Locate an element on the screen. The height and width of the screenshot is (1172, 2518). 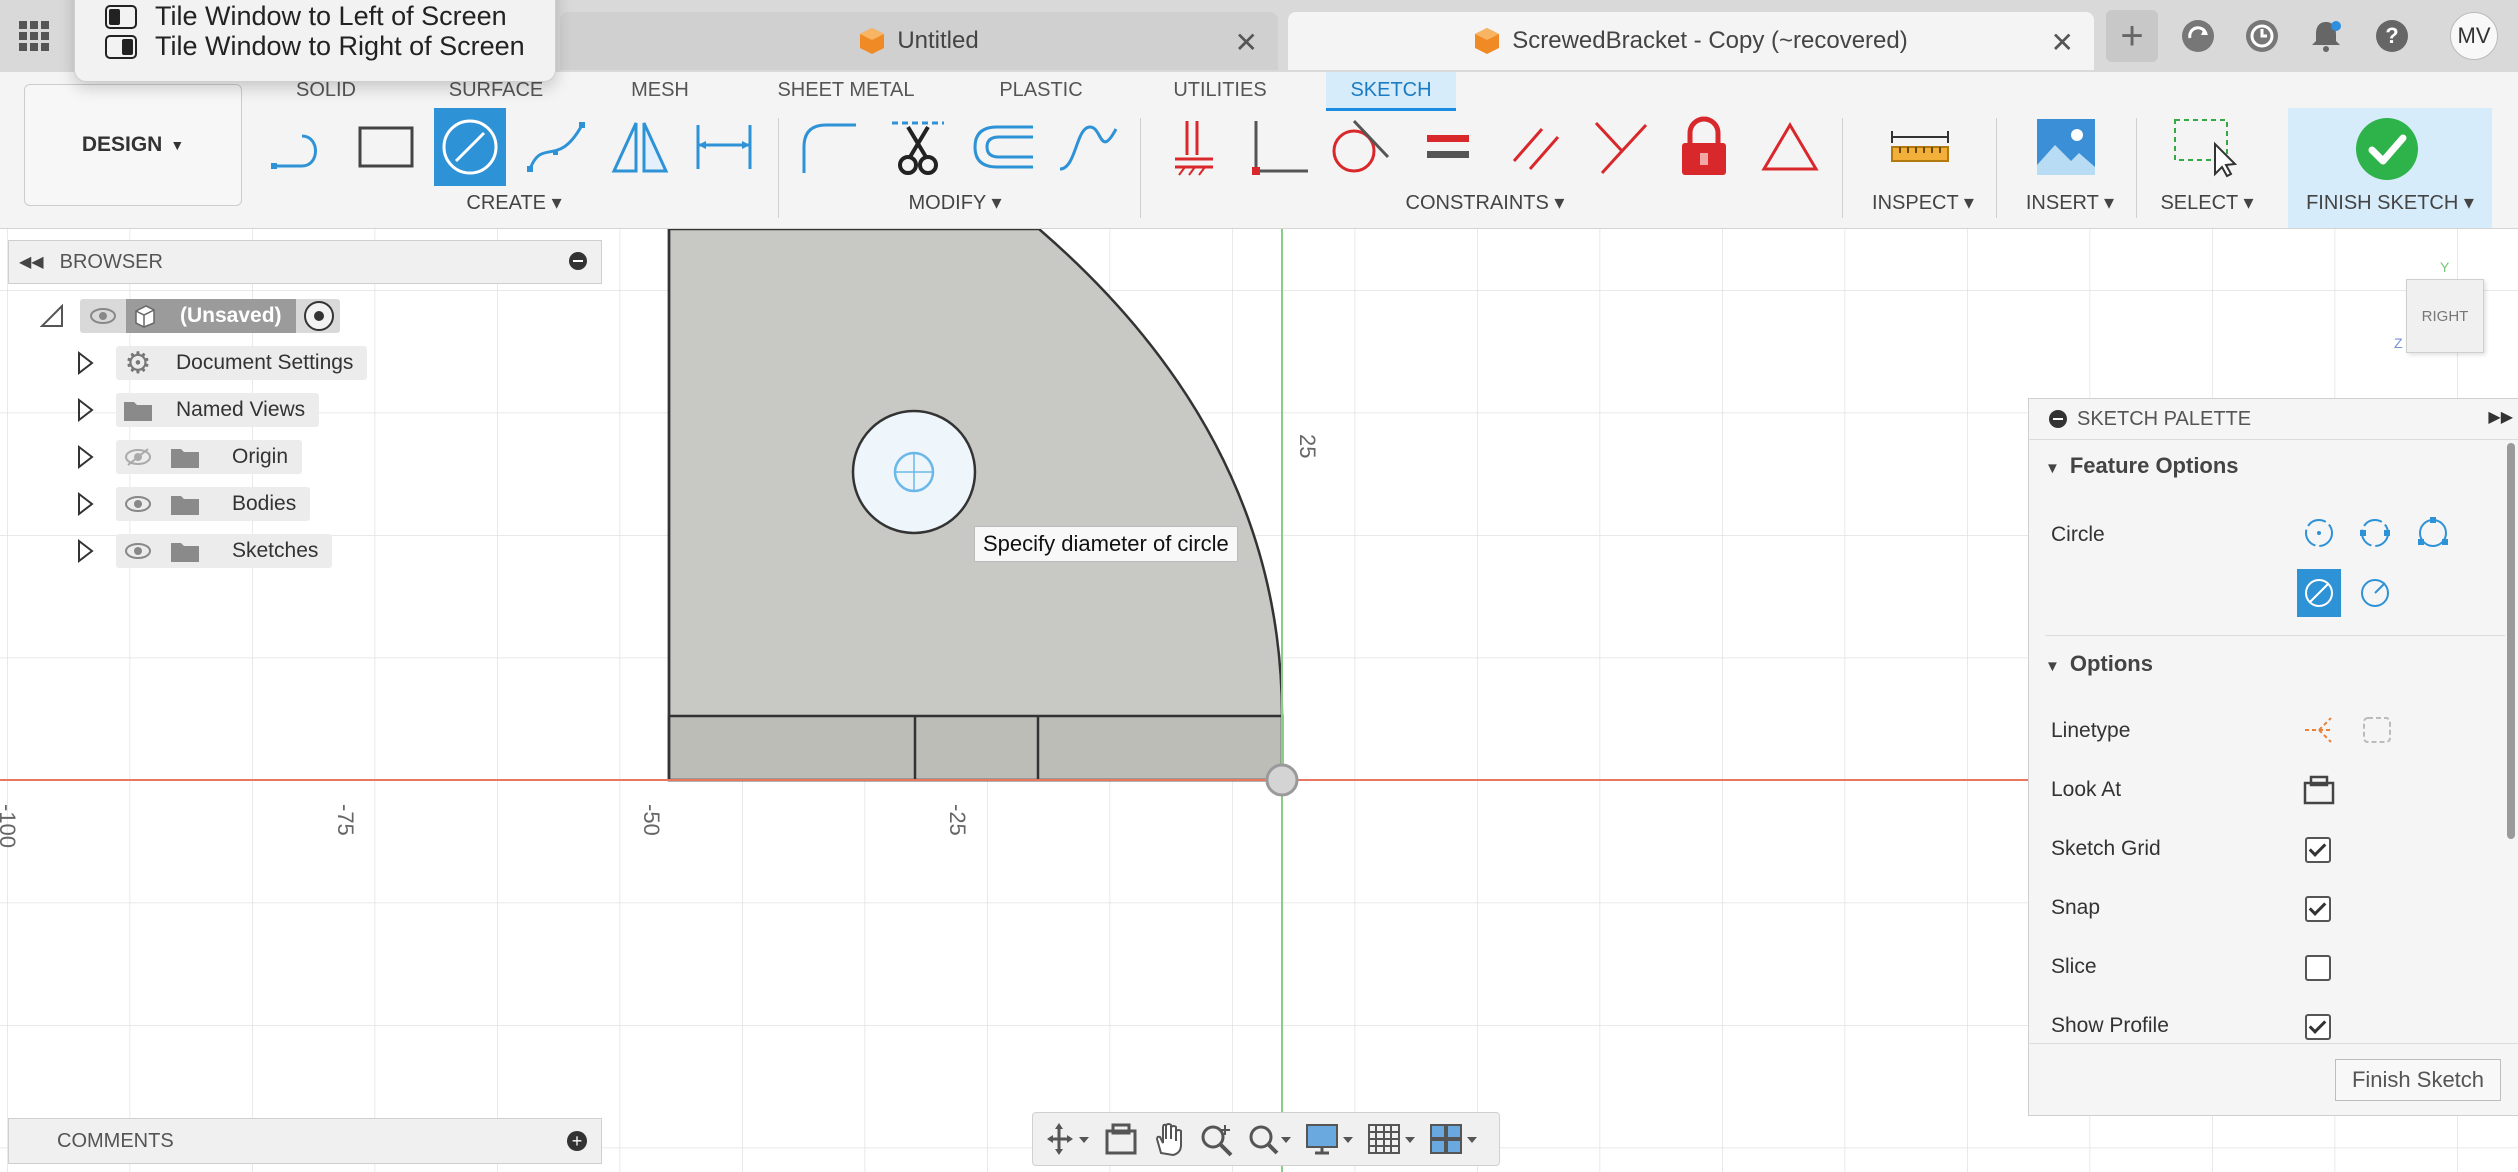
expand-palette-icon: ▶▶ is located at coordinates (2500, 417).